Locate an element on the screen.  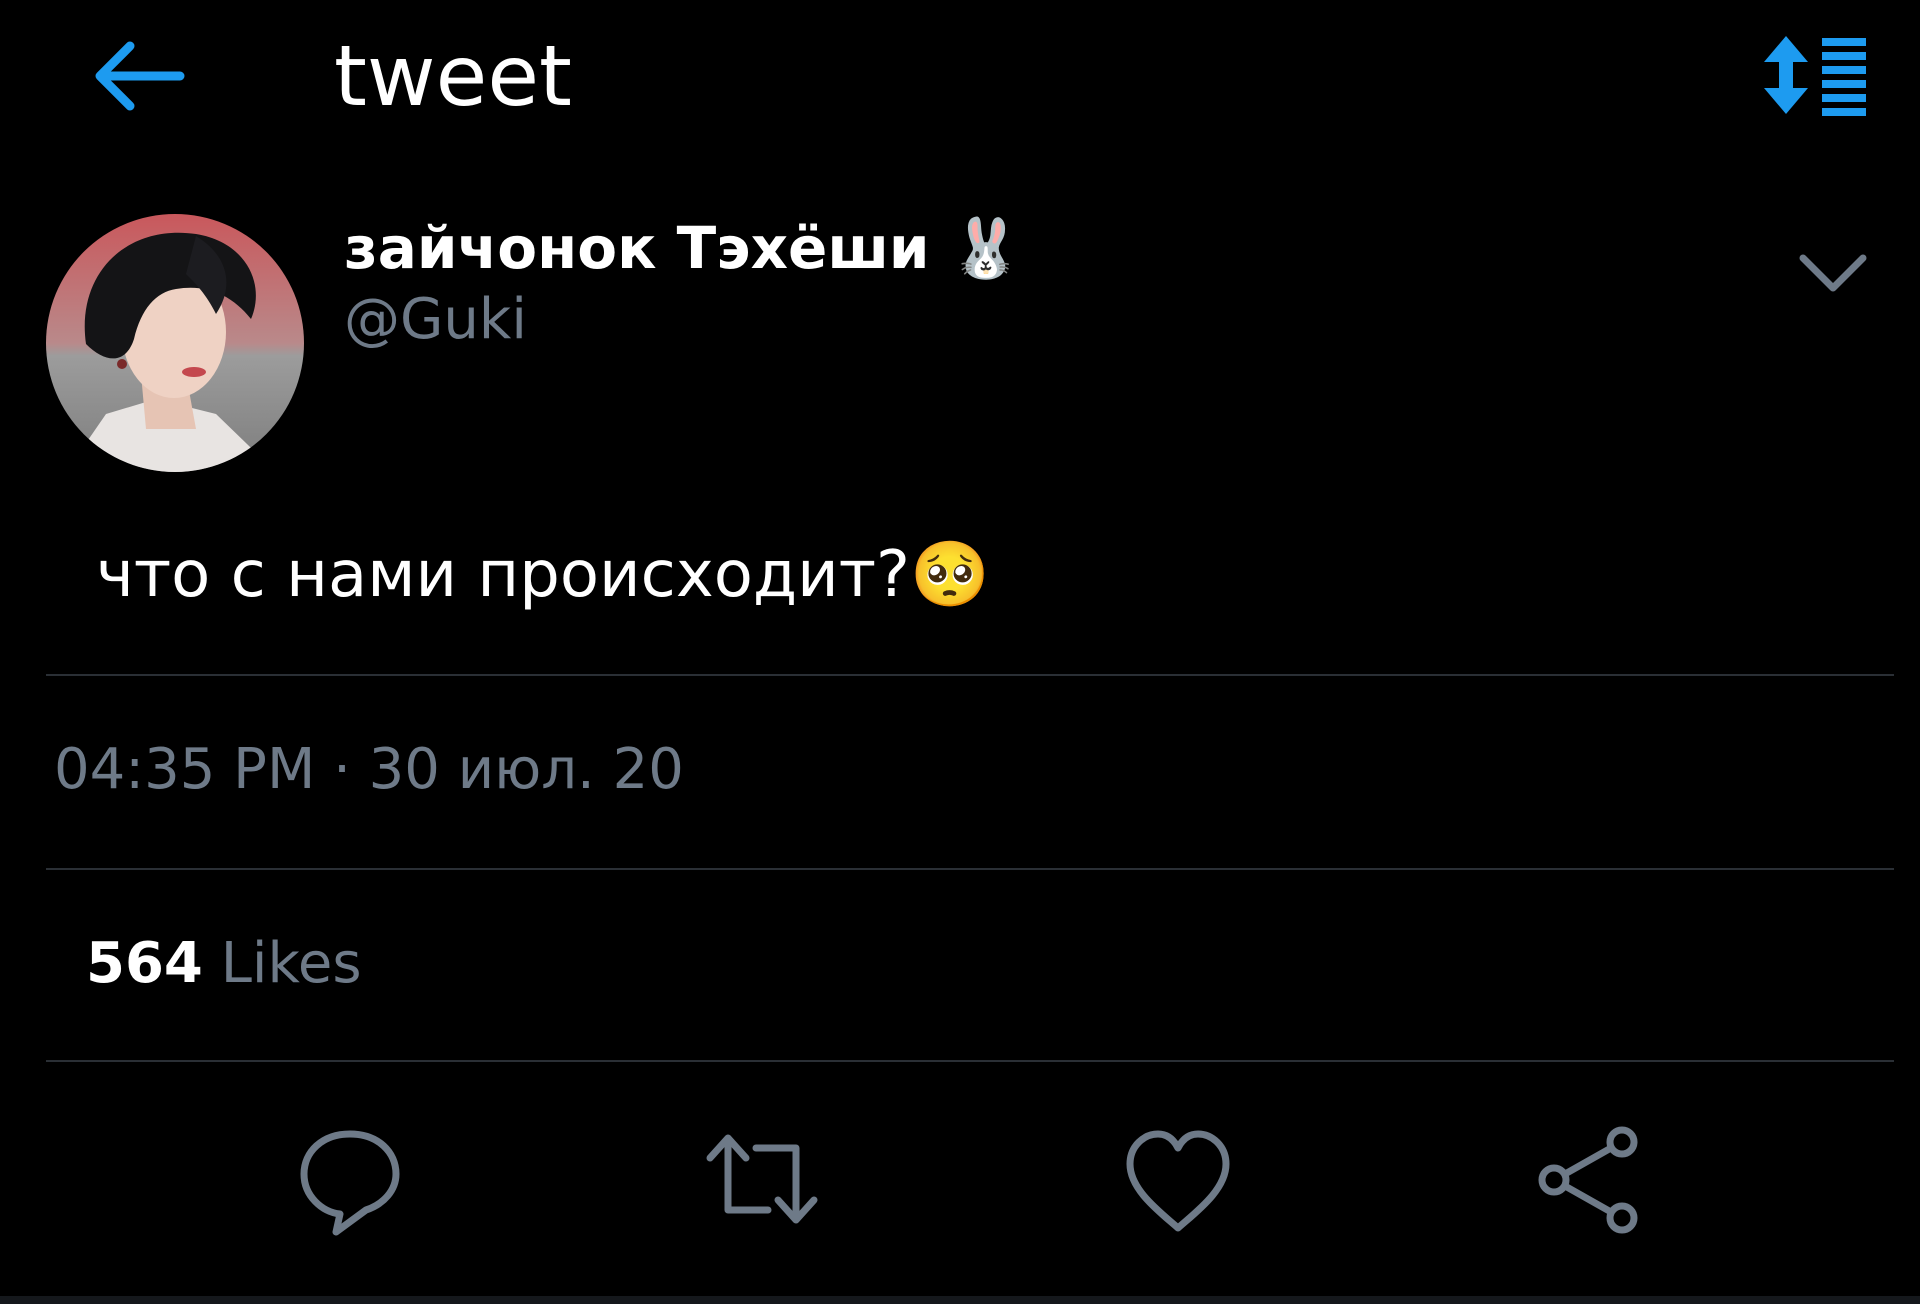
retweet-icon is located at coordinates (762, 1179).